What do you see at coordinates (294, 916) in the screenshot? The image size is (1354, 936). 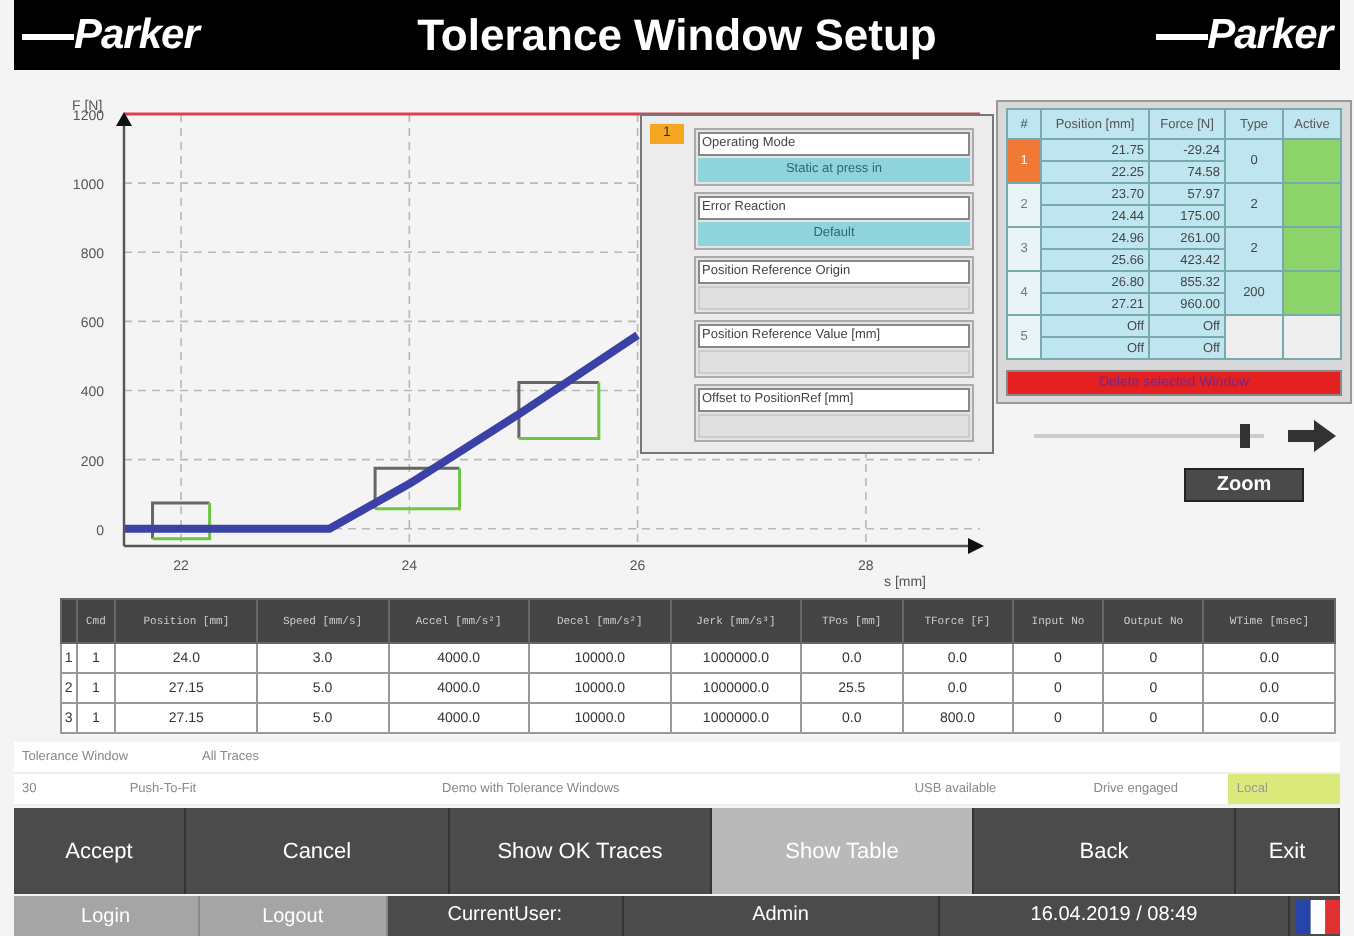 I see `footer-button: Logout` at bounding box center [294, 916].